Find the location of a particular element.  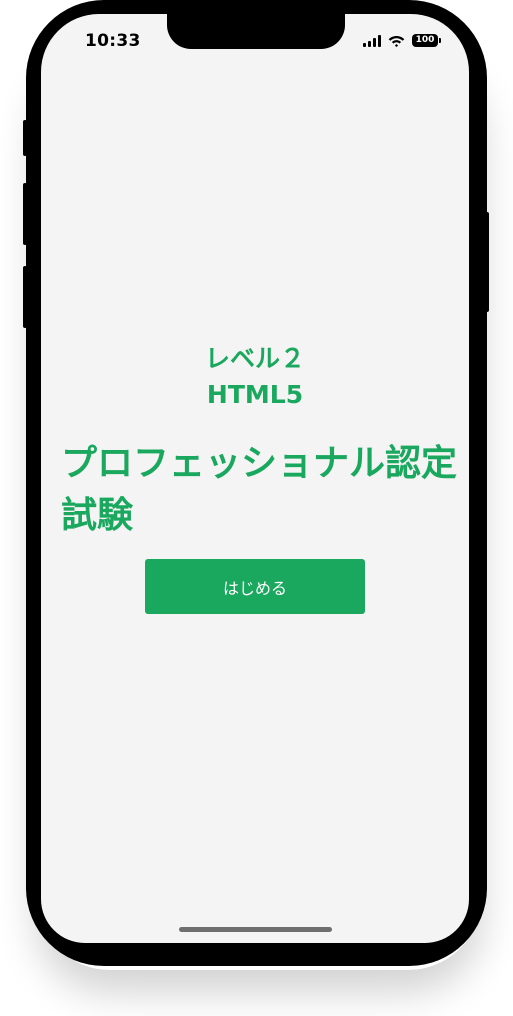

exam-title: プロフェッショナル認定試験 is located at coordinates (259, 489).